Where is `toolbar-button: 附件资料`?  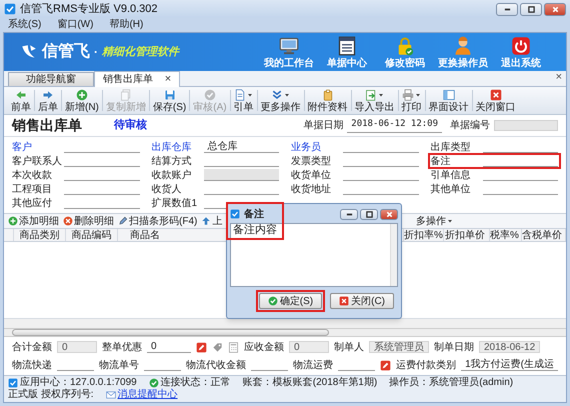 toolbar-button: 附件资料 is located at coordinates (327, 100).